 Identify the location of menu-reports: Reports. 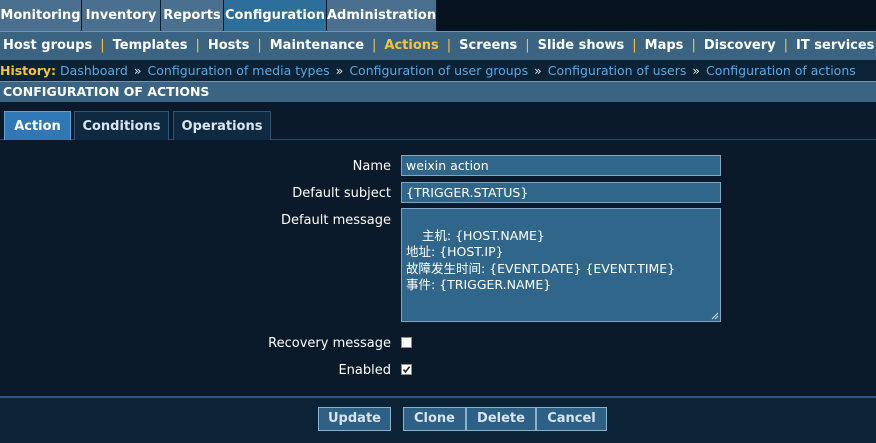
(192, 15).